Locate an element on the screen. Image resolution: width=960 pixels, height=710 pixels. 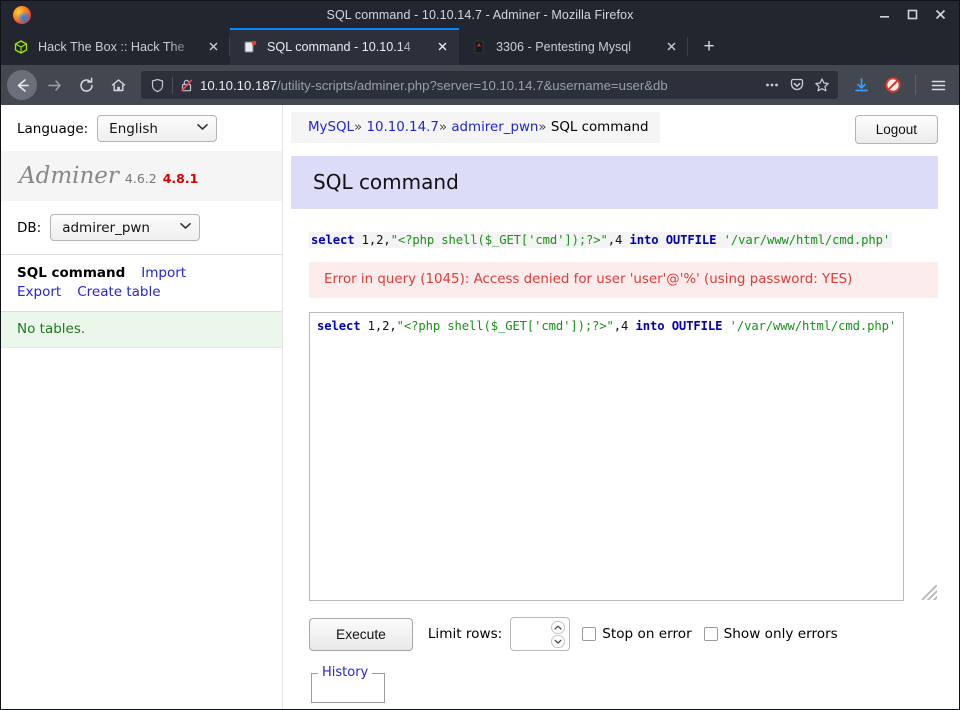
brand-name: Adminer is located at coordinates (69, 176).